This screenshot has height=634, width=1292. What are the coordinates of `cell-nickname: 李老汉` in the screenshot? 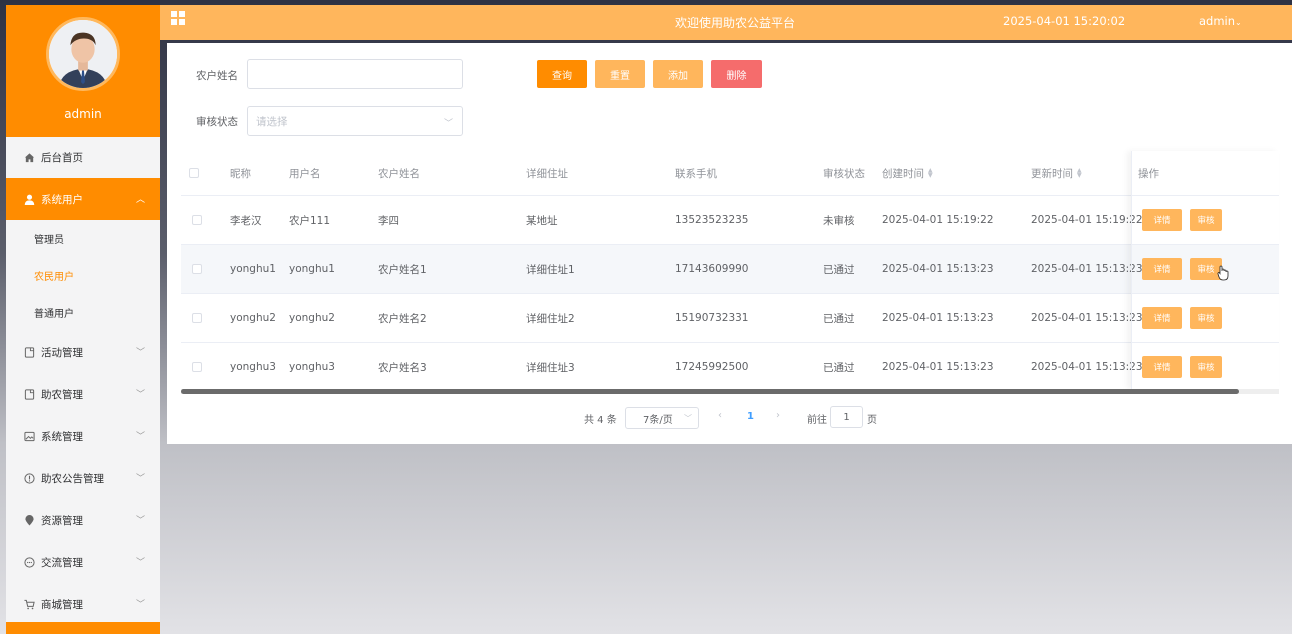 It's located at (246, 220).